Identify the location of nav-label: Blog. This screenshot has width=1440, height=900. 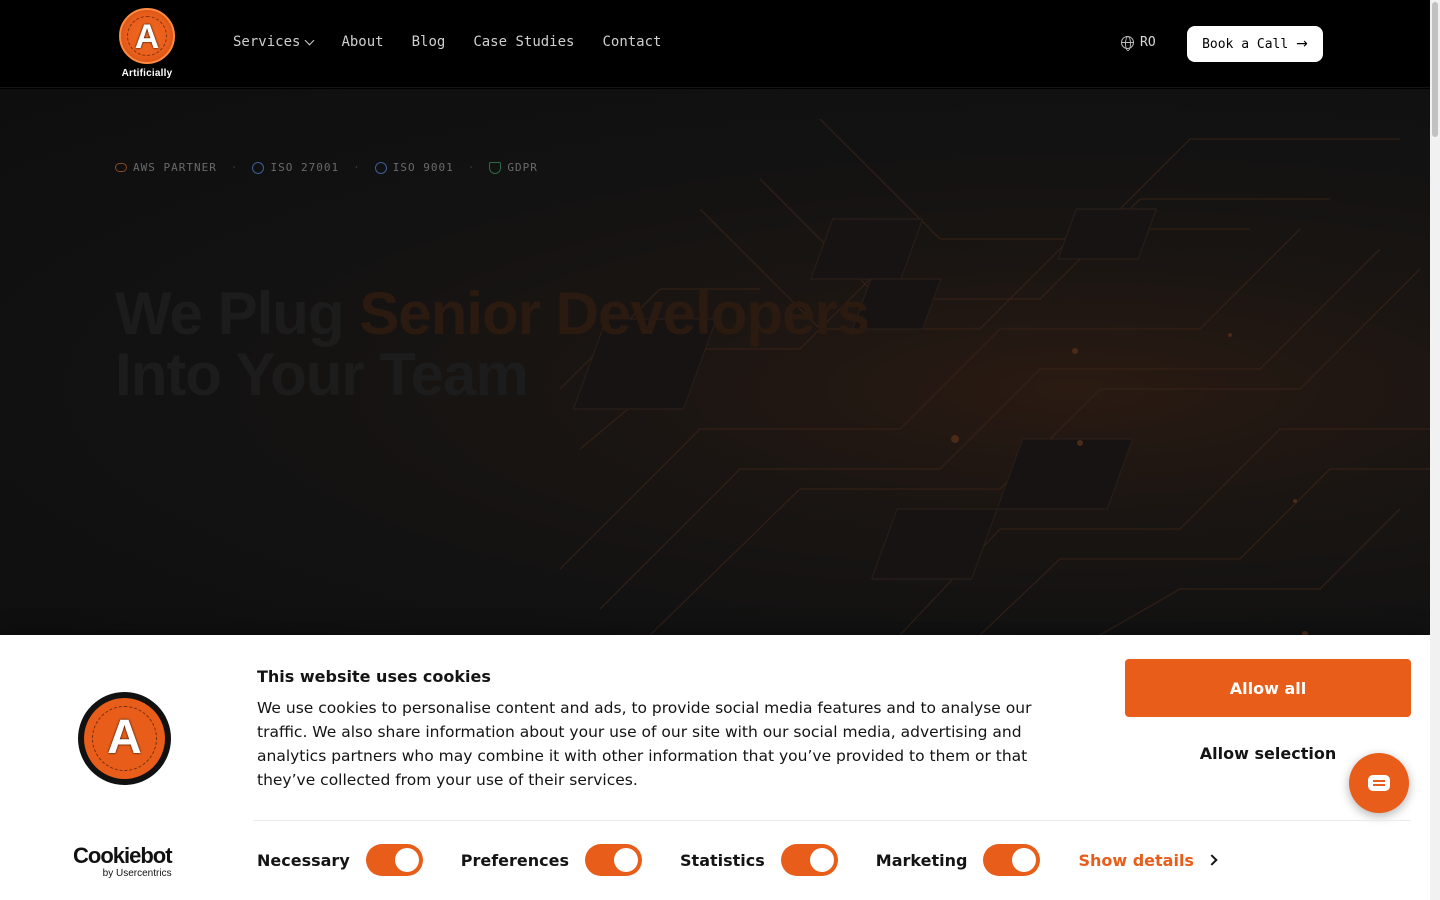
(428, 42).